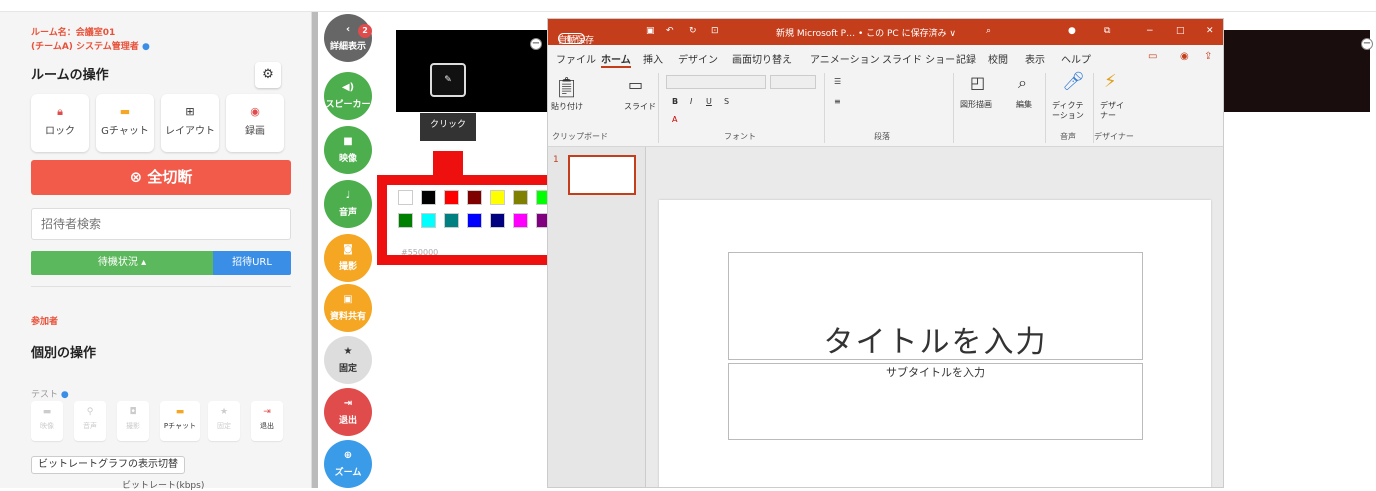 This screenshot has height=491, width=1376. What do you see at coordinates (1180, 31) in the screenshot?
I see `maximize-icon: □` at bounding box center [1180, 31].